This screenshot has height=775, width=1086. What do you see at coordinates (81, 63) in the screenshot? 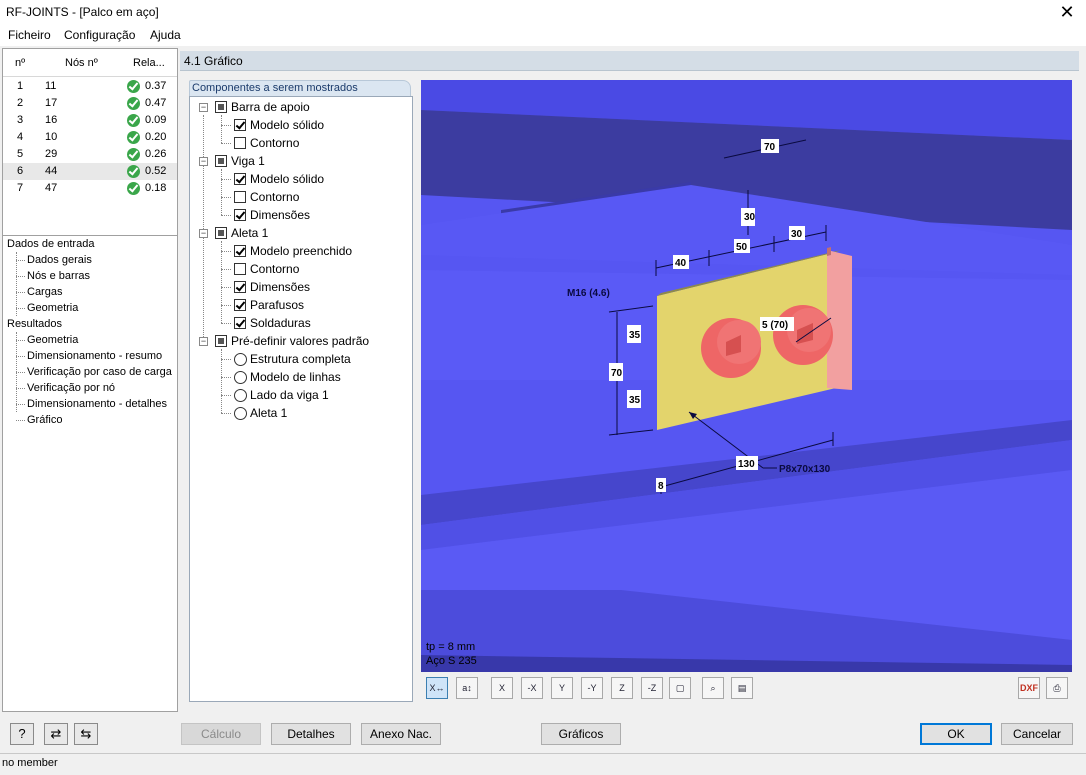
I see `col-node: Nós nº` at bounding box center [81, 63].